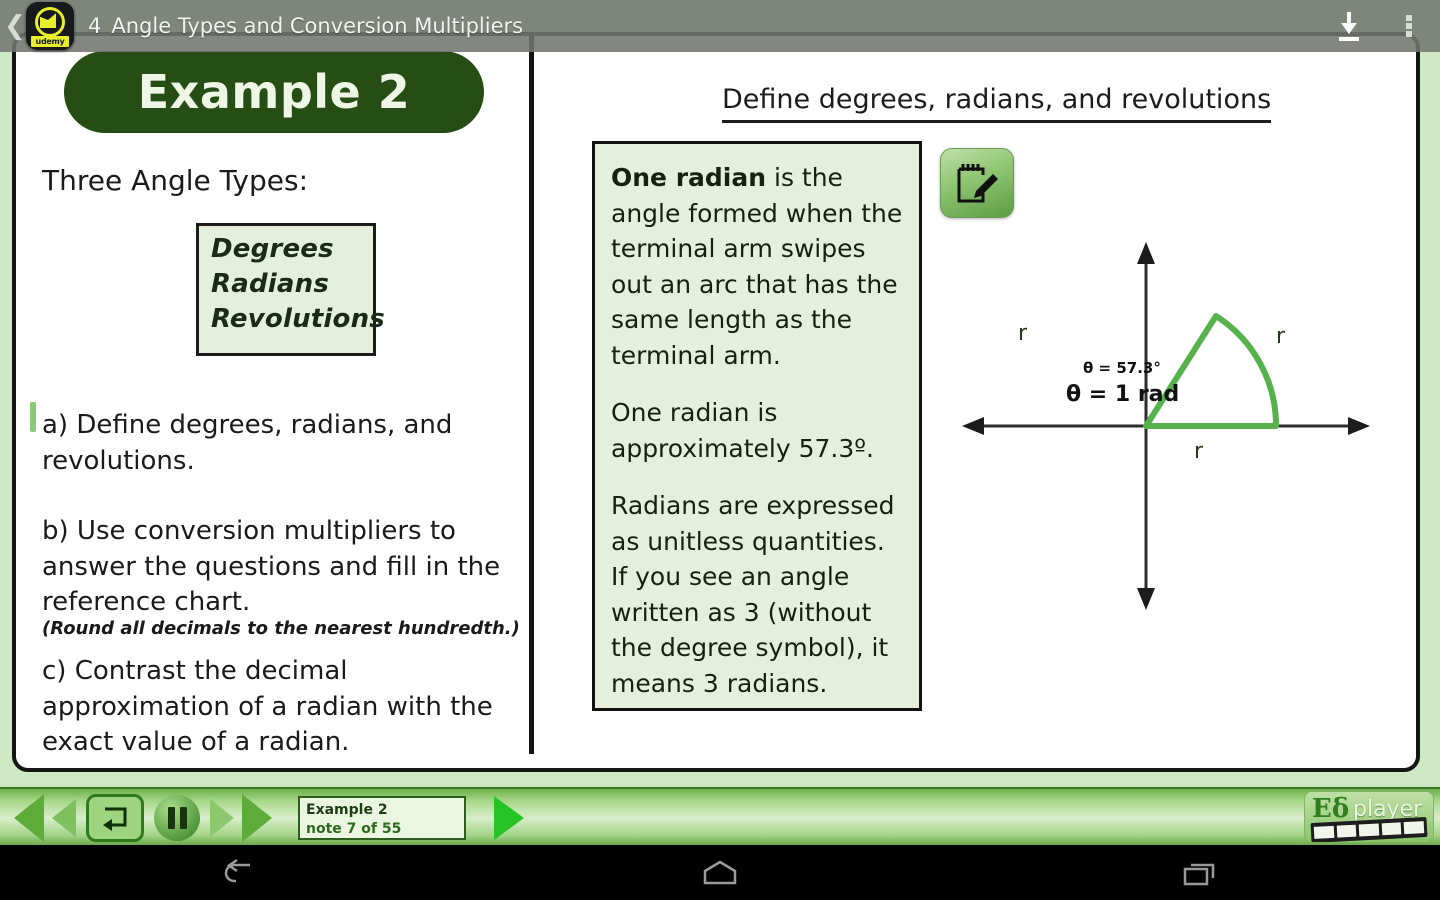 Image resolution: width=1440 pixels, height=900 pixels. Describe the element at coordinates (1146, 599) in the screenshot. I see `y-axis-arrow-down` at that location.